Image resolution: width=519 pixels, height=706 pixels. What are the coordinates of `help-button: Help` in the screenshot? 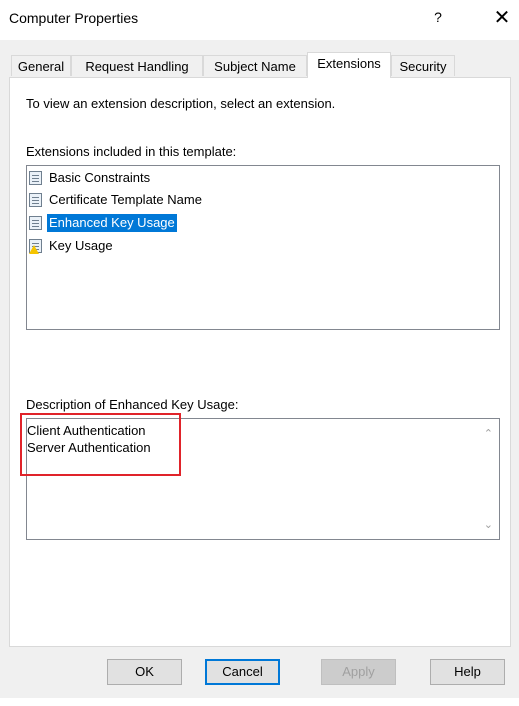 It's located at (467, 672).